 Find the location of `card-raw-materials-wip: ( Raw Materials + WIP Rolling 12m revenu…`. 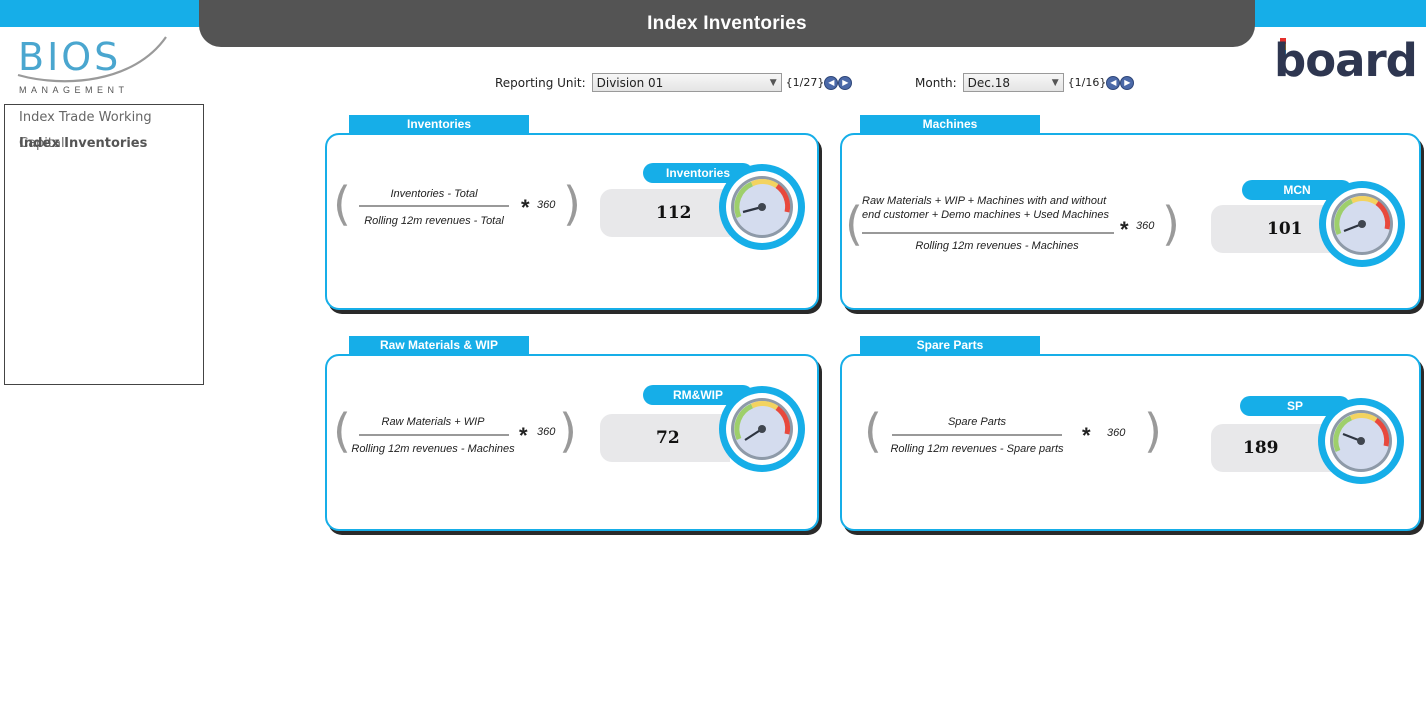

card-raw-materials-wip: ( Raw Materials + WIP Rolling 12m revenu… is located at coordinates (572, 442).